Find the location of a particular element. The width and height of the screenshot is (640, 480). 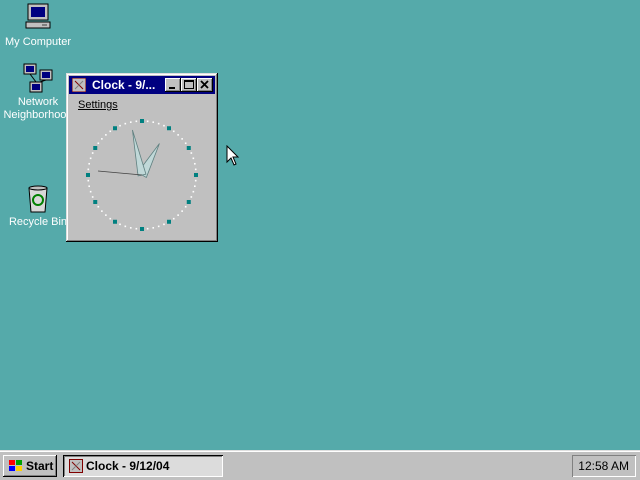

taskbar: Start Clock - 9/12/04 12:58 AM is located at coordinates (320, 465).